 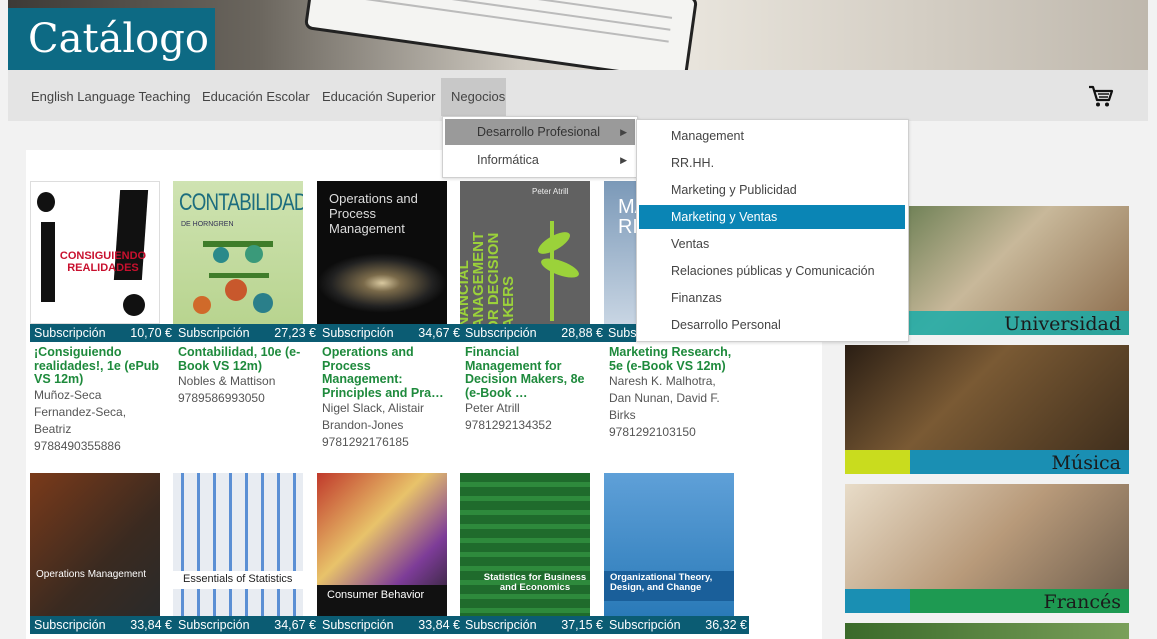 What do you see at coordinates (243, 359) in the screenshot?
I see `book-title: Contabilidad, 10e (e-Book VS 12m)` at bounding box center [243, 359].